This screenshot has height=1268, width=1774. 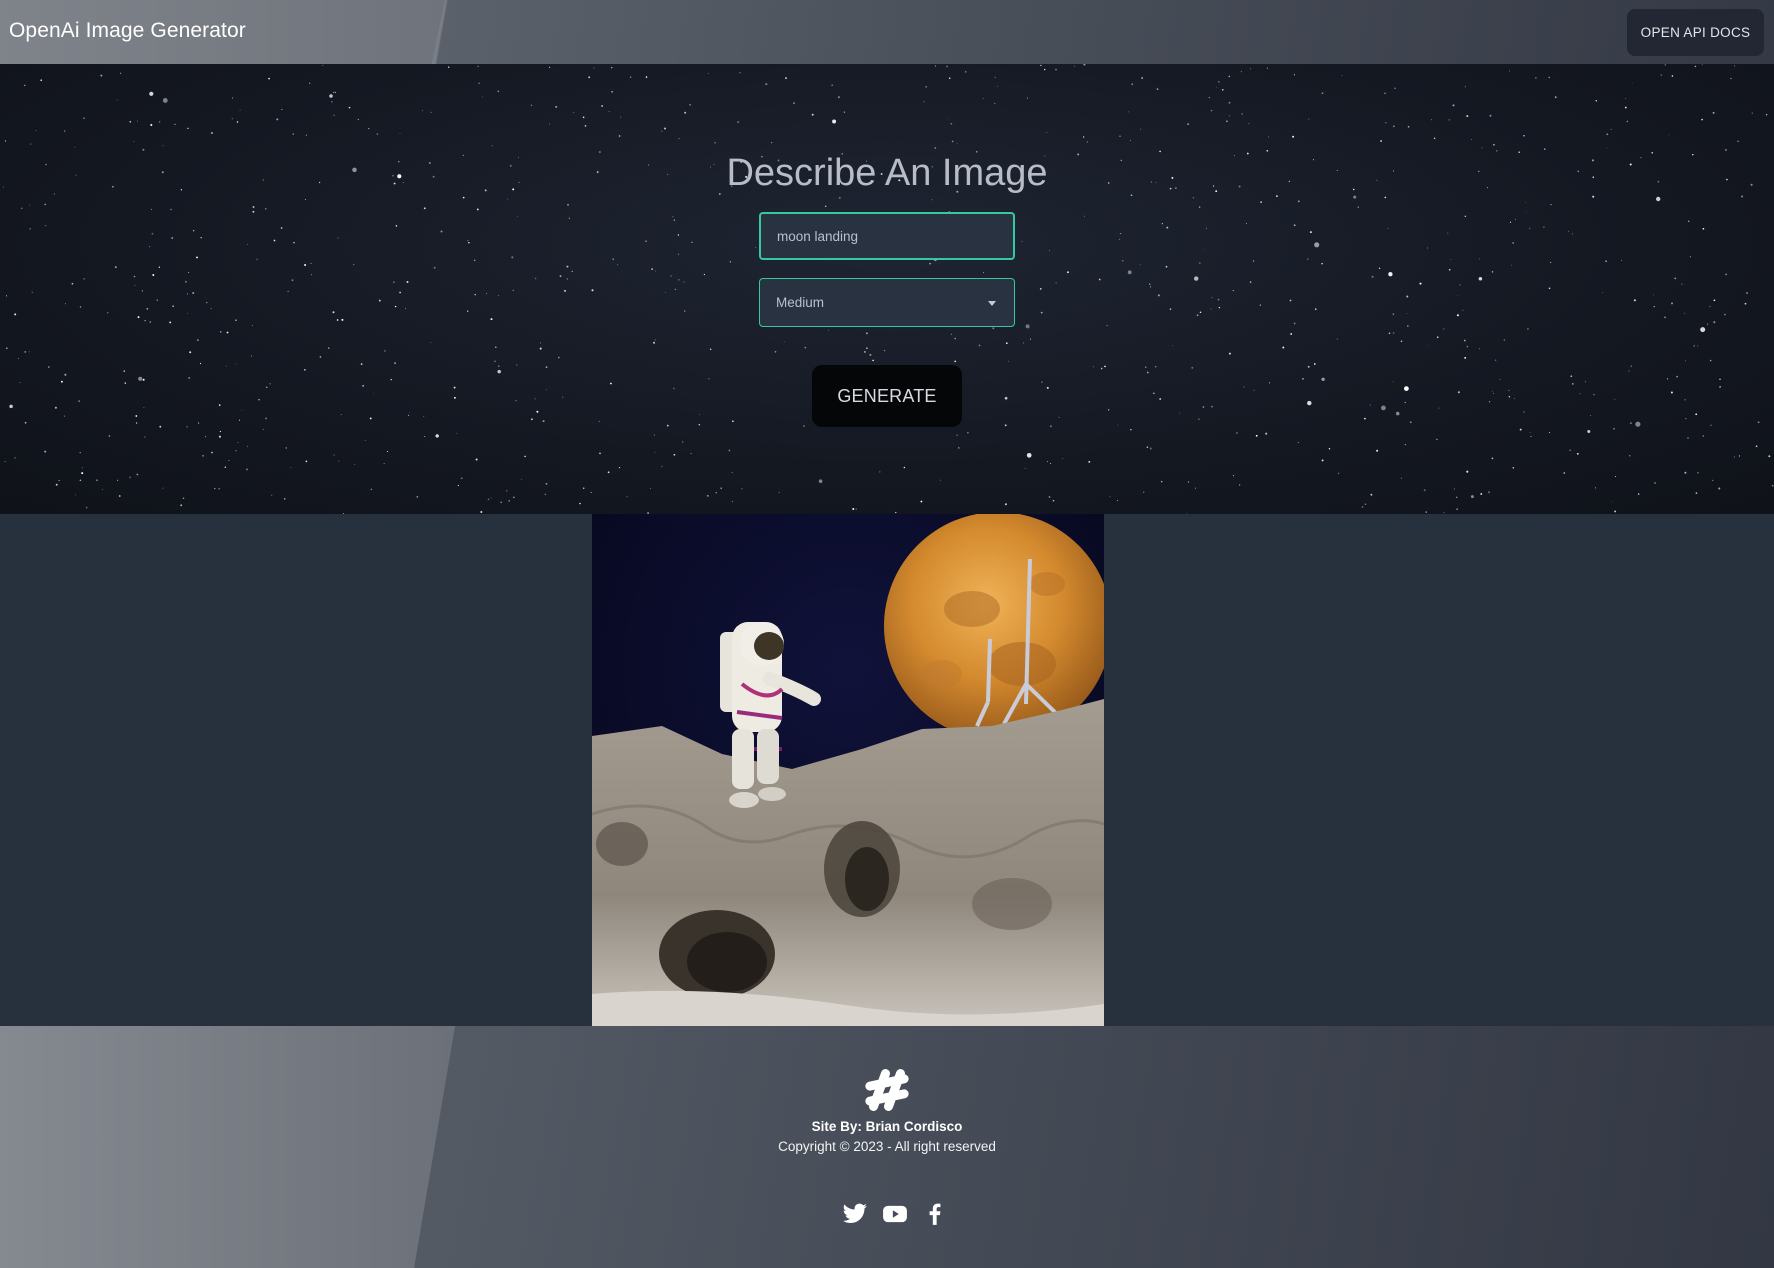 I want to click on prompt-input, so click(x=887, y=236).